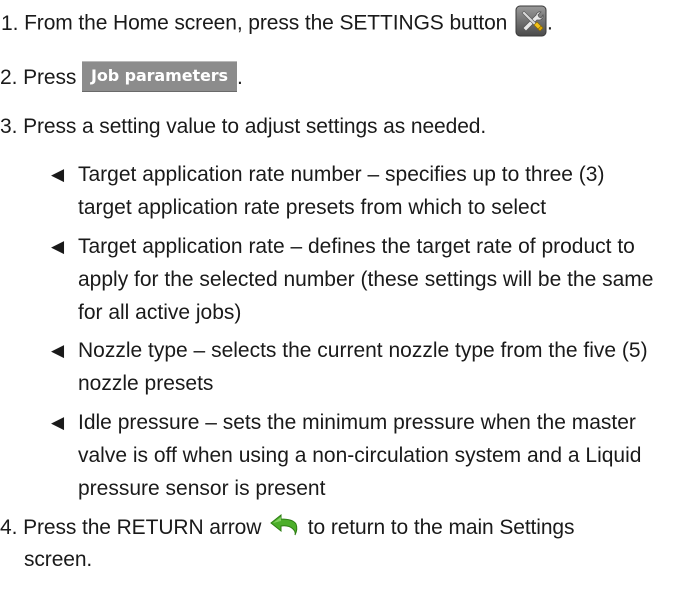 Image resolution: width=697 pixels, height=593 pixels. I want to click on step-1-number: 1., so click(10, 23).